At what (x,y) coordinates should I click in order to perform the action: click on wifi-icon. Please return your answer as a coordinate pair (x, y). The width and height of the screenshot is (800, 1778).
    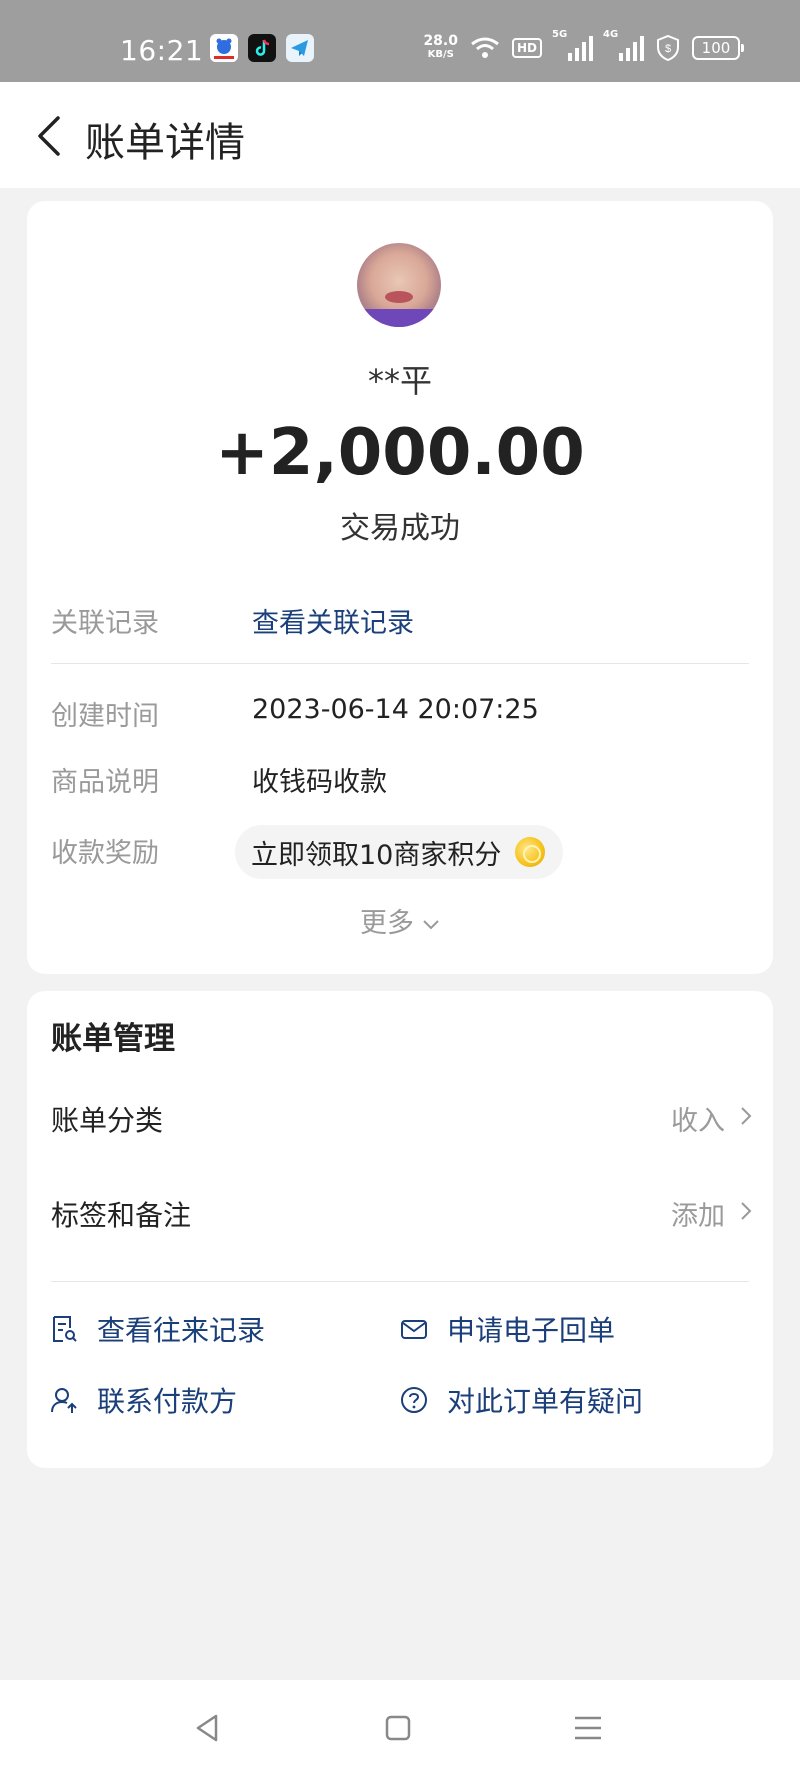
    Looking at the image, I should click on (485, 47).